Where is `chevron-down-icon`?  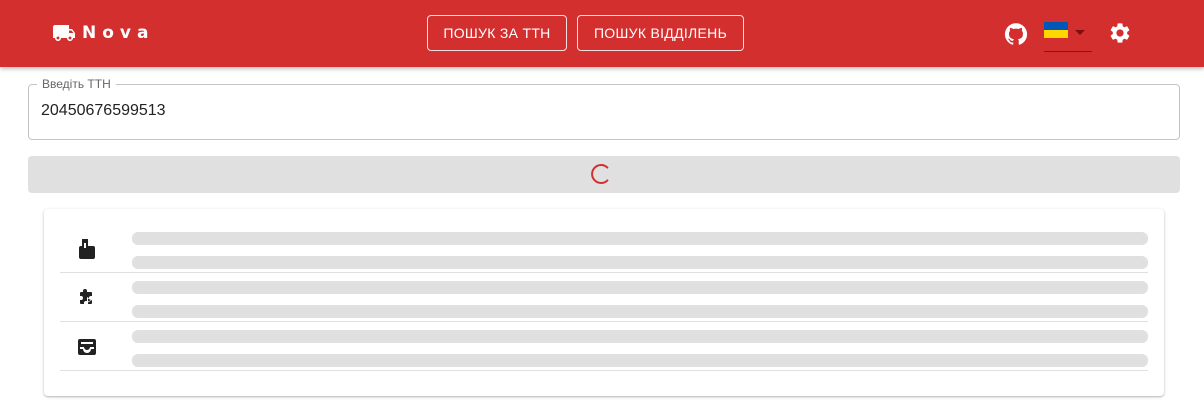
chevron-down-icon is located at coordinates (1080, 32).